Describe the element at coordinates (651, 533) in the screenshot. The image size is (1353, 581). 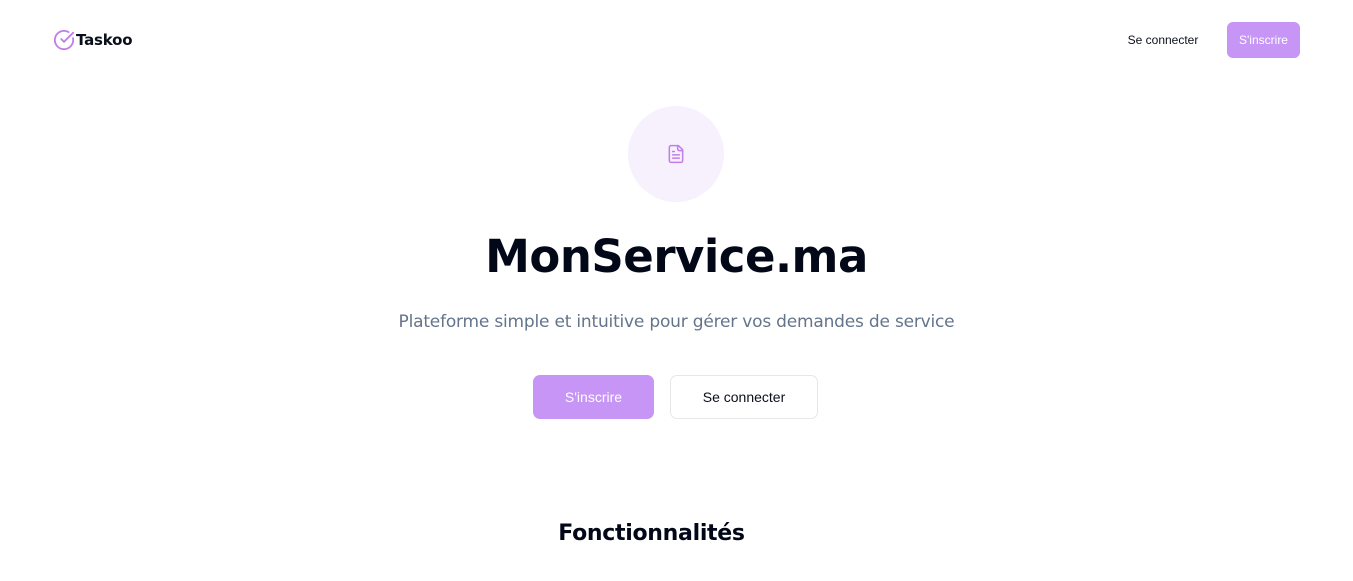
I see `features-heading: Fonctionnalités` at that location.